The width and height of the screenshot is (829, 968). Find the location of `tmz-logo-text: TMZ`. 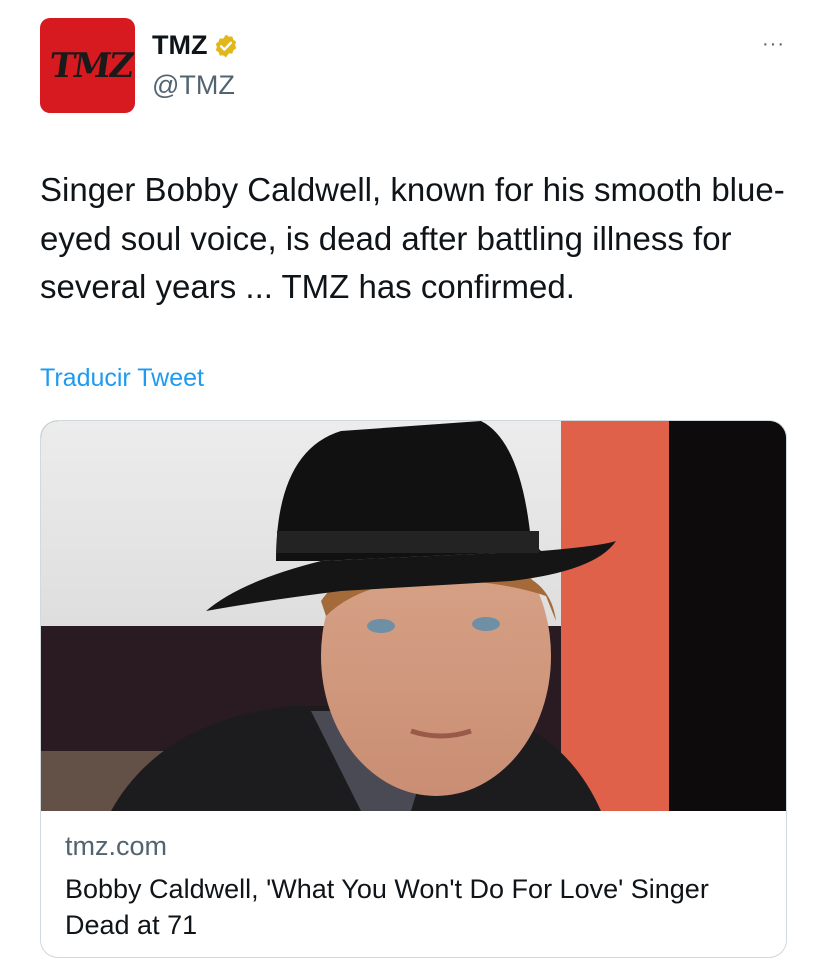

tmz-logo-text: TMZ is located at coordinates (91, 66).